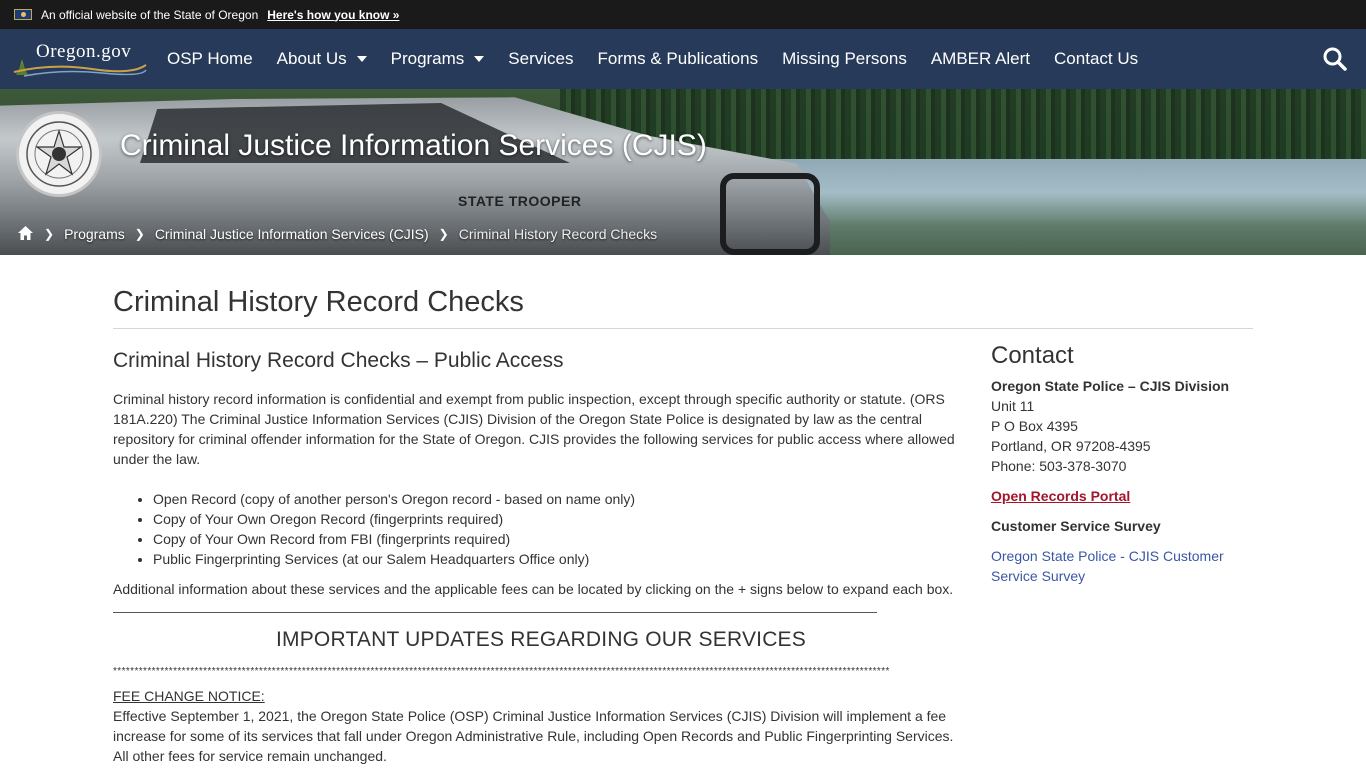 The image size is (1366, 768). What do you see at coordinates (189, 696) in the screenshot?
I see `fee-change-heading: FEE CHANGE NOTICE:` at bounding box center [189, 696].